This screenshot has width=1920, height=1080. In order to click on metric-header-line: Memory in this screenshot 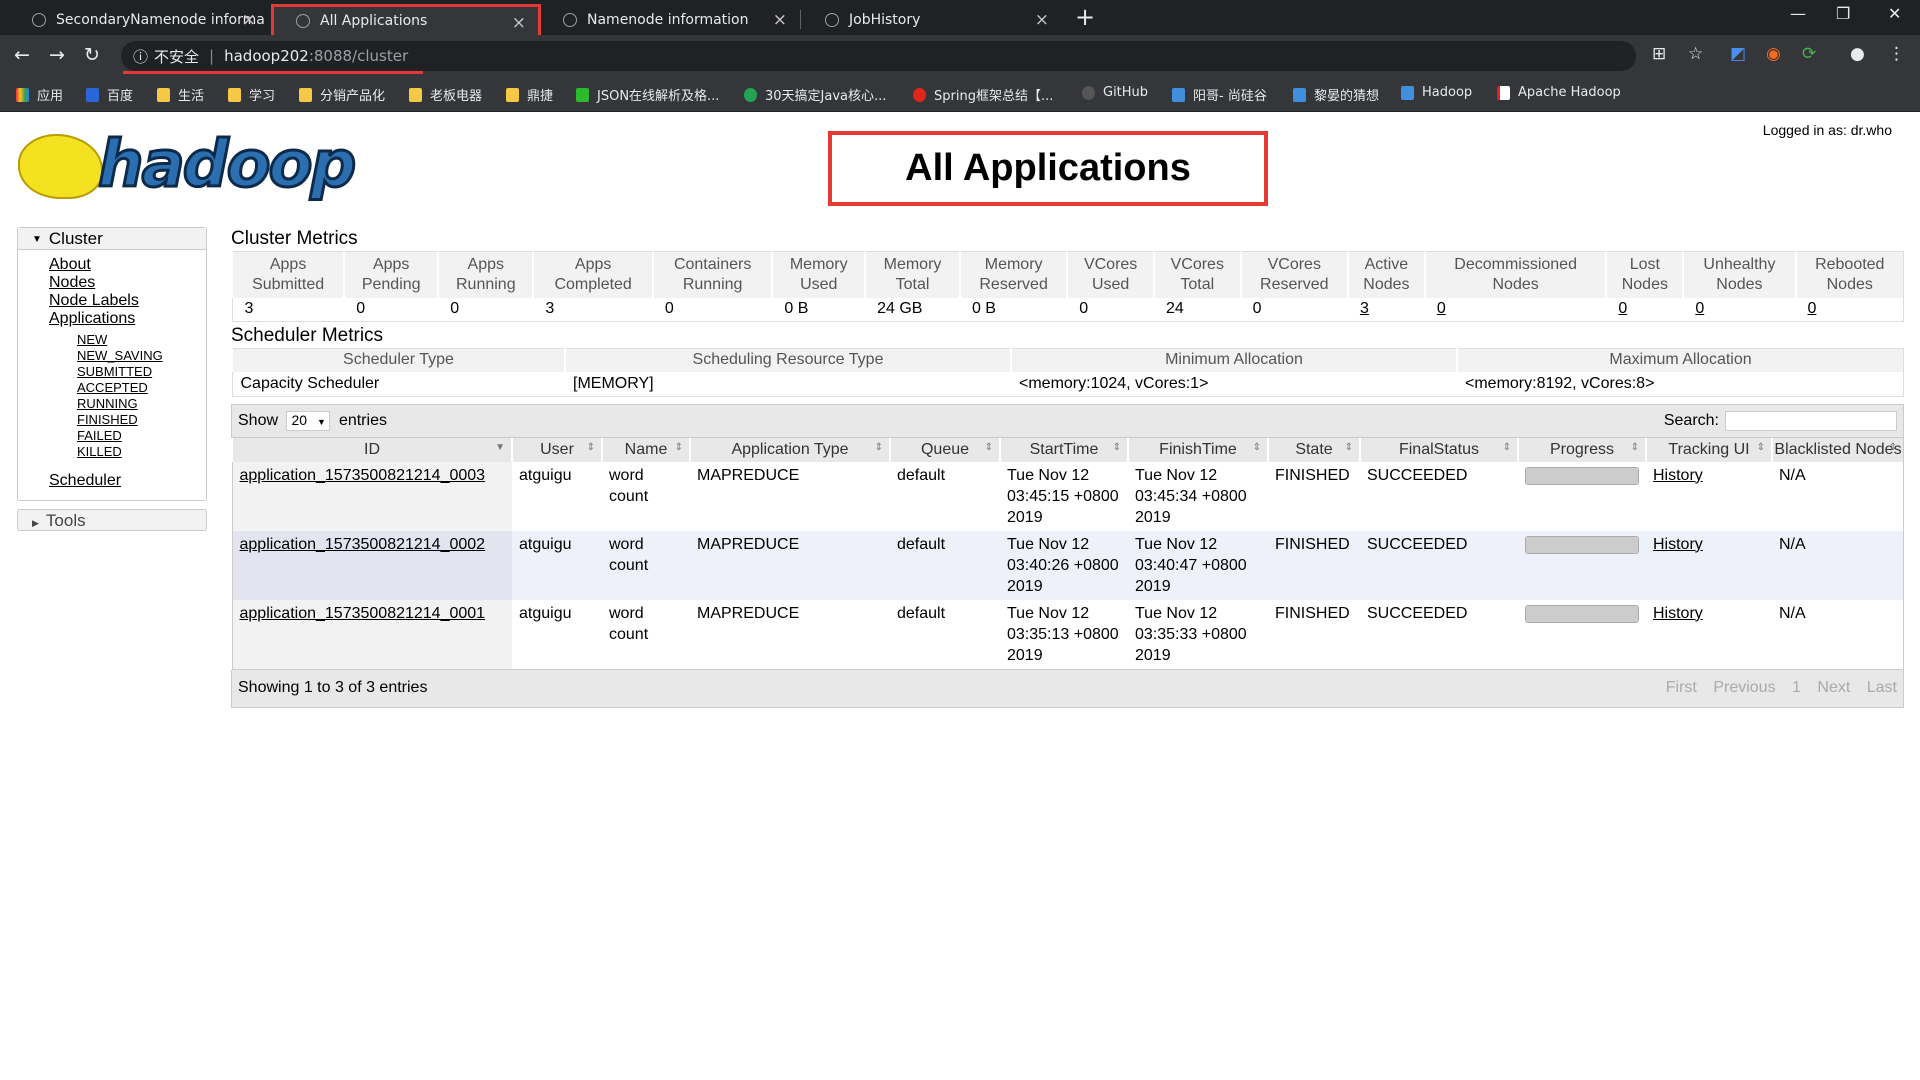, I will do `click(818, 264)`.